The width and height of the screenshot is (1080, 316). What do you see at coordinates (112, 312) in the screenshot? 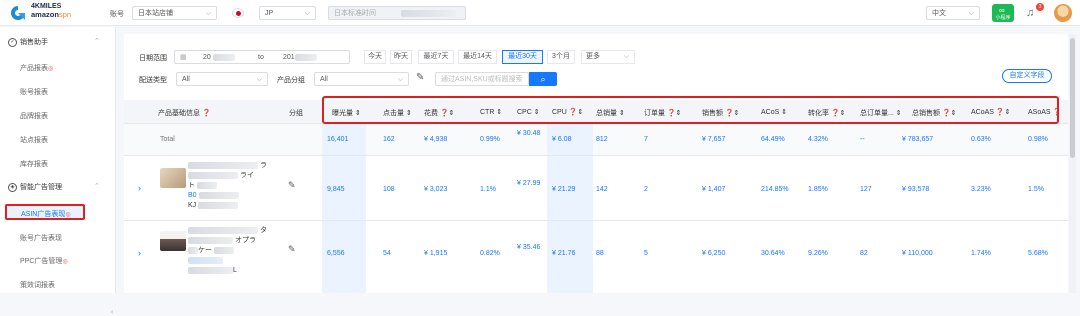
I see `collapse-sidebar-icon: ‹` at bounding box center [112, 312].